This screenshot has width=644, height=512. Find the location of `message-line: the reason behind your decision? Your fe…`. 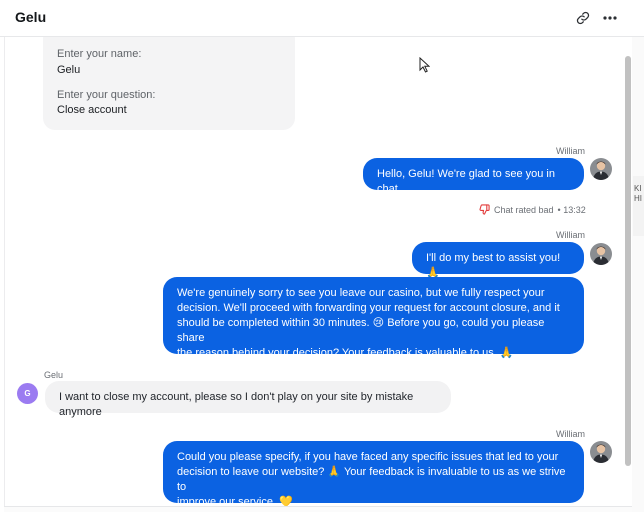

message-line: the reason behind your decision? Your fe… is located at coordinates (345, 353).